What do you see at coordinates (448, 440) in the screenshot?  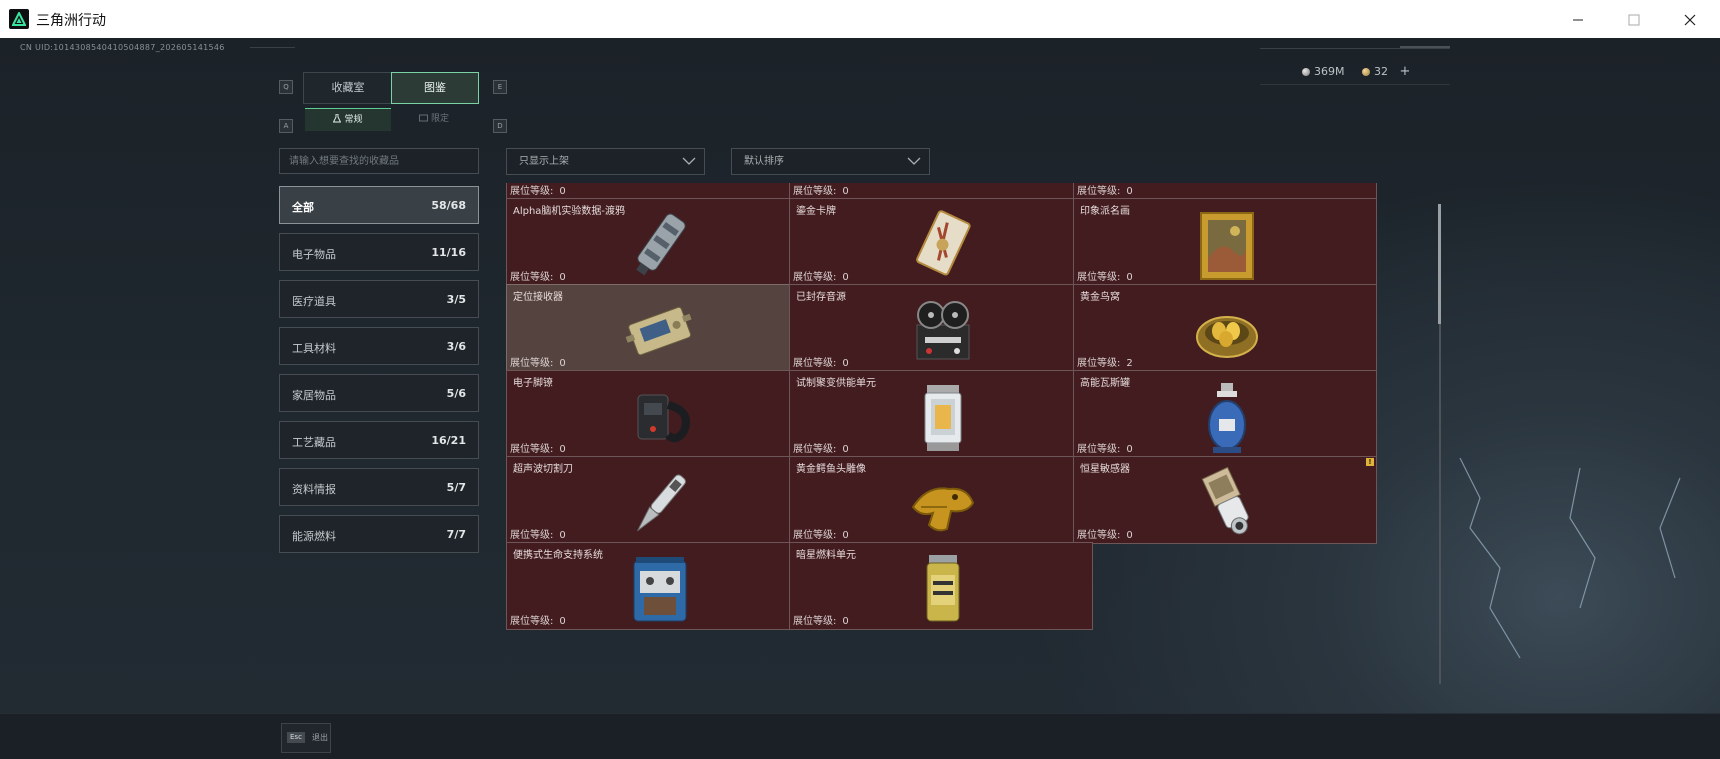 I see `category-count: 16/21` at bounding box center [448, 440].